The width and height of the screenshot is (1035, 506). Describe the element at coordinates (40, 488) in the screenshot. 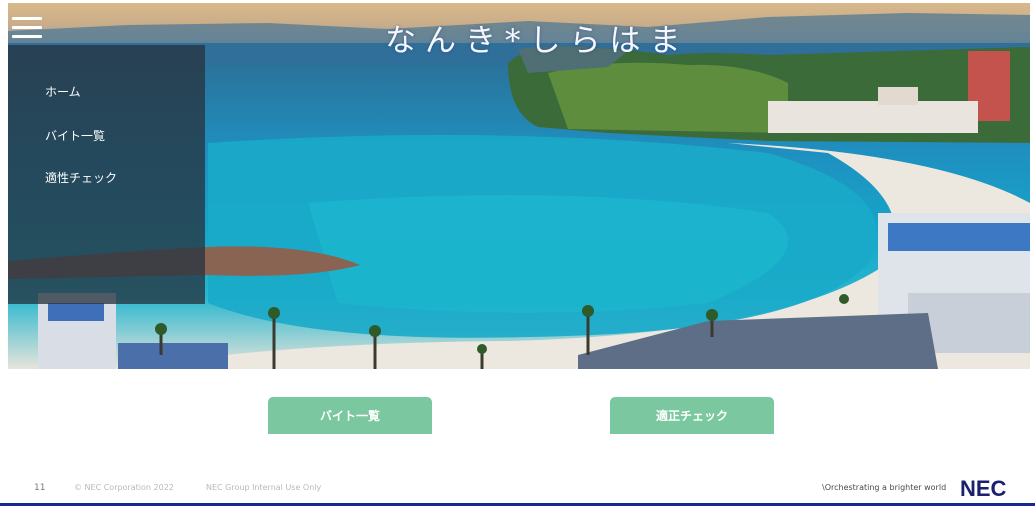

I see `page-number: 11` at that location.